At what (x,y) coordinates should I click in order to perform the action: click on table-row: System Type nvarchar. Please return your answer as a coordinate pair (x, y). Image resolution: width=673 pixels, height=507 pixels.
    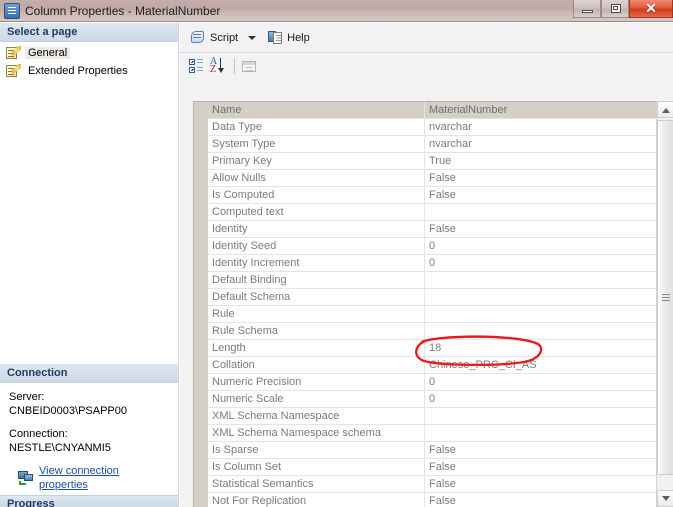
    Looking at the image, I should click on (425, 144).